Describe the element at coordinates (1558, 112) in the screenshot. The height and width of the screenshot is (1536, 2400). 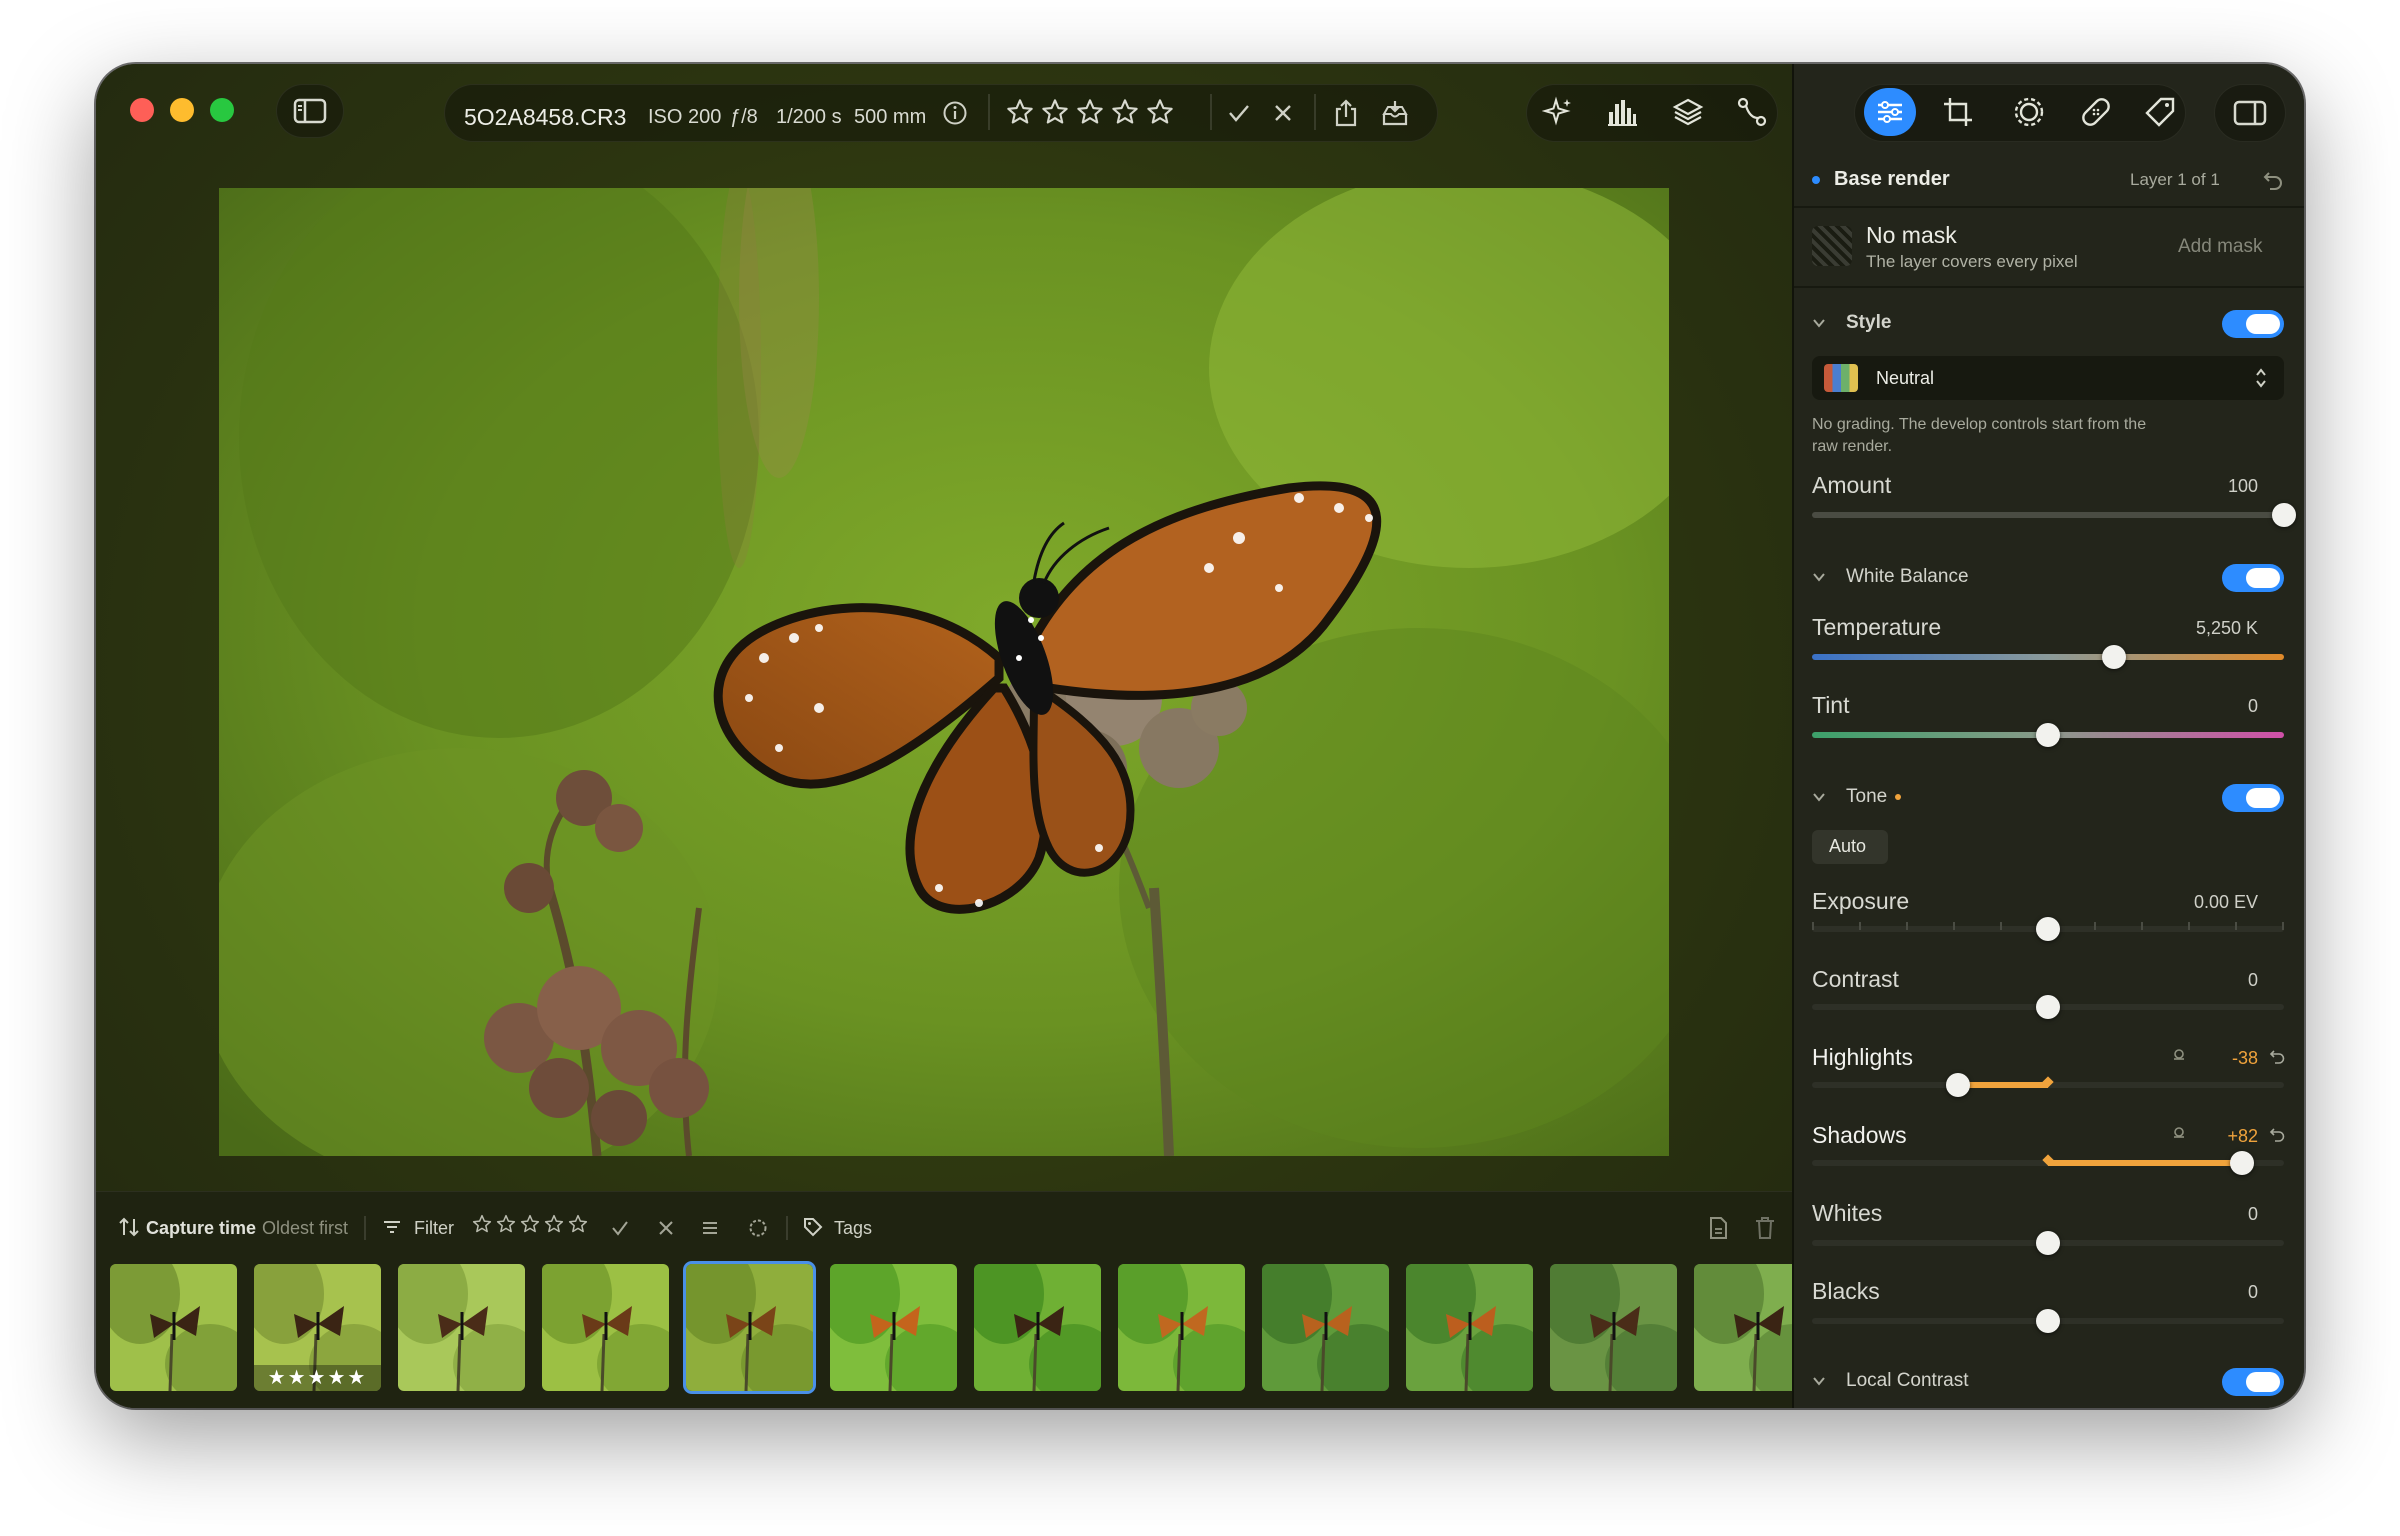
I see `sparkle-icon` at that location.